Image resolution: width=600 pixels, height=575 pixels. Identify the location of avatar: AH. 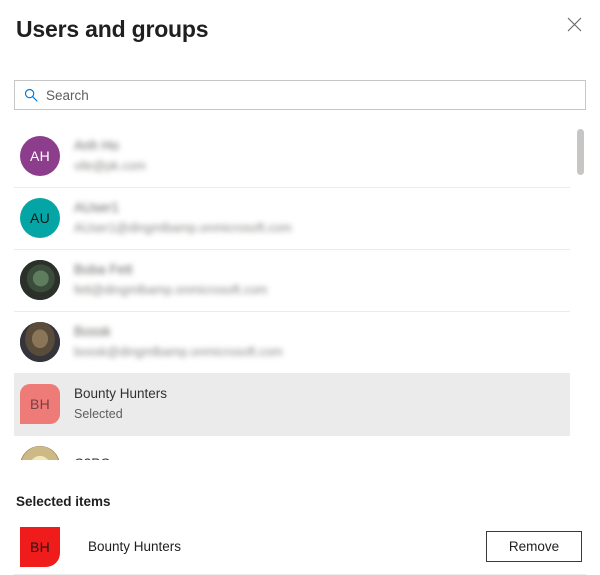
(40, 156).